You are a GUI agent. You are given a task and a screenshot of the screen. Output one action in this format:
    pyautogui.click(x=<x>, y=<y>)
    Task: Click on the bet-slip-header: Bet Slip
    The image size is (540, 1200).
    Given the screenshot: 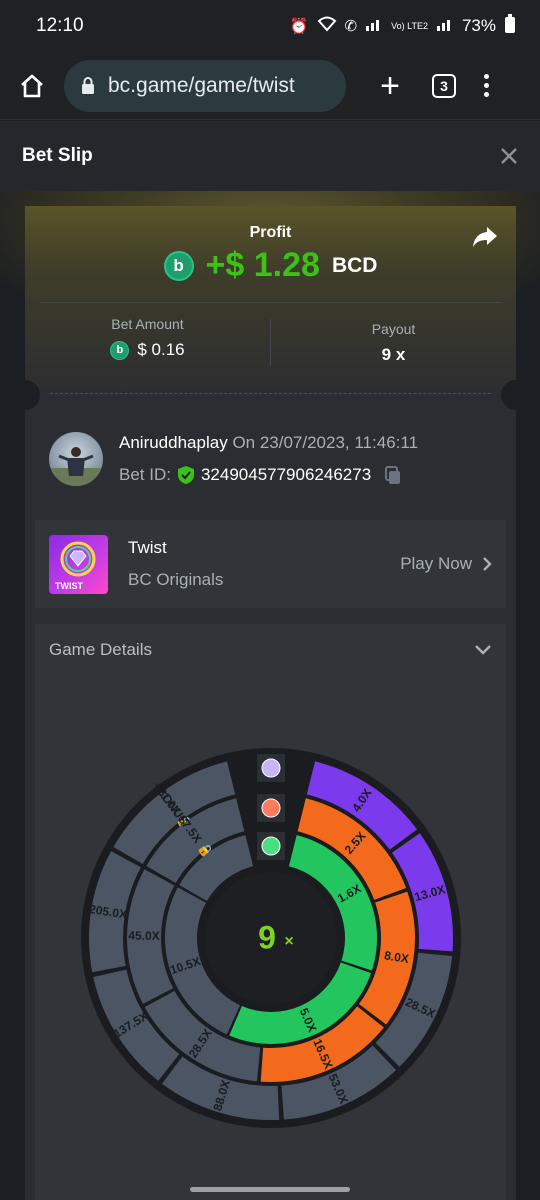 What is the action you would take?
    pyautogui.click(x=270, y=156)
    